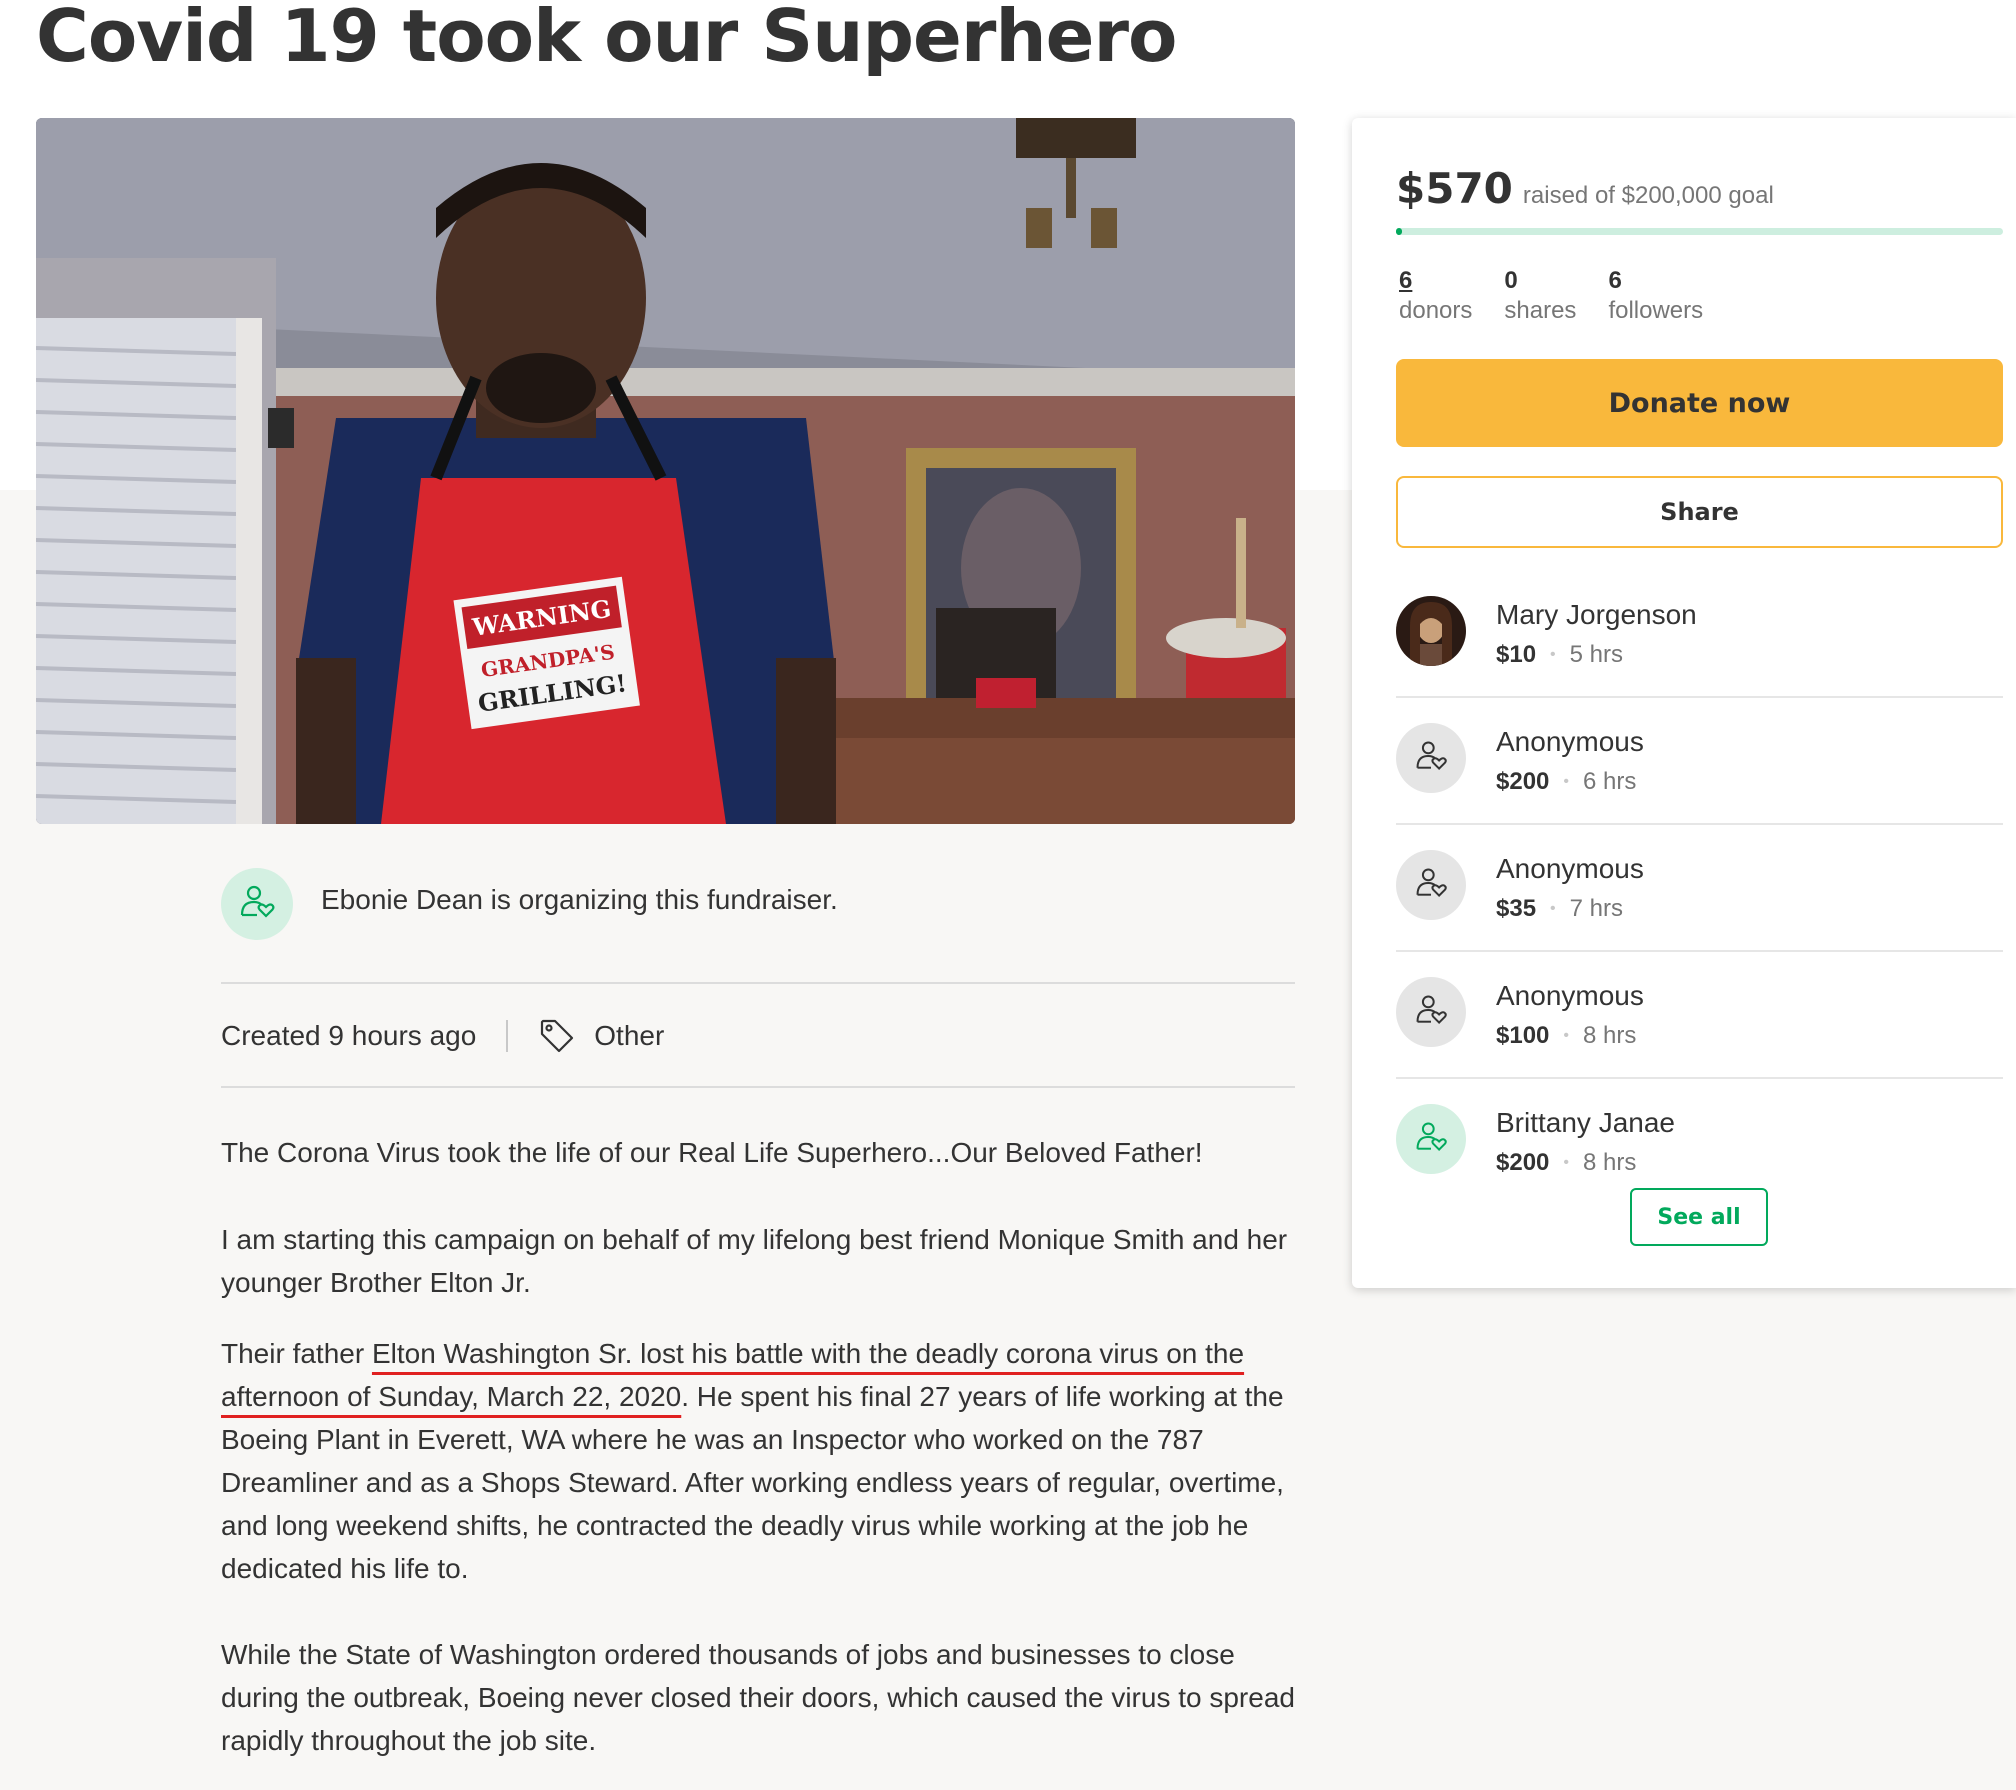 This screenshot has width=2016, height=1790. Describe the element at coordinates (1436, 310) in the screenshot. I see `stat-label: donors` at that location.